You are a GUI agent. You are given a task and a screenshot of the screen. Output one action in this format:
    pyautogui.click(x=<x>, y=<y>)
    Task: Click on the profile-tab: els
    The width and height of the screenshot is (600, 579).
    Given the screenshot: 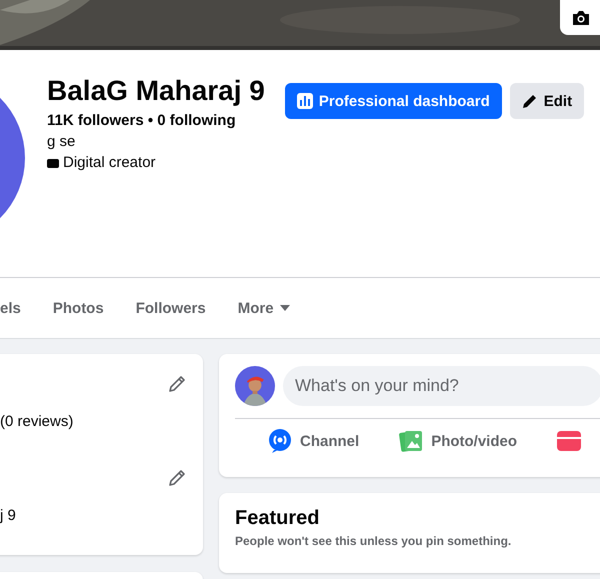 What is the action you would take?
    pyautogui.click(x=10, y=308)
    